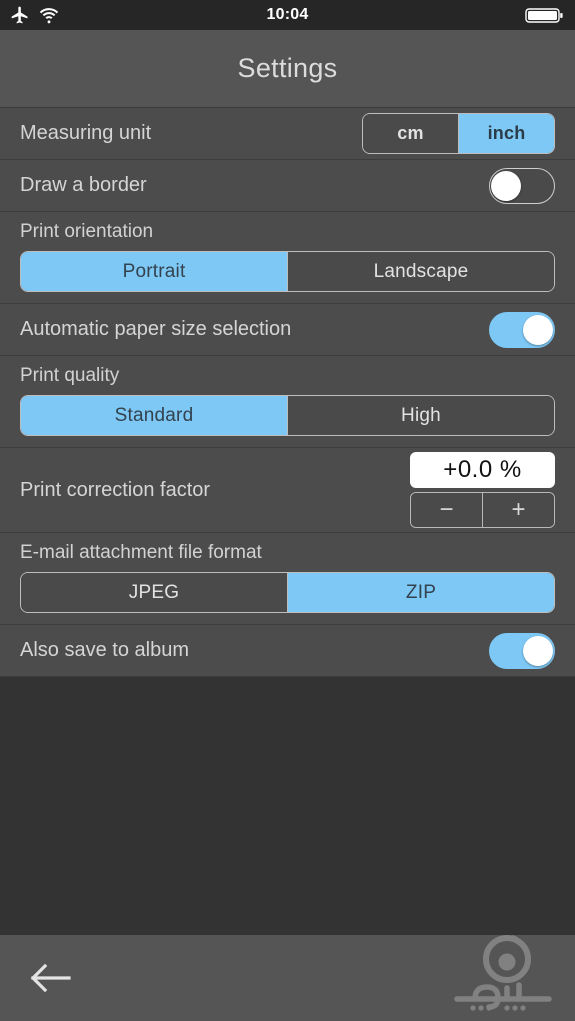 The image size is (575, 1021). I want to click on segment-portrait: Portrait, so click(154, 271).